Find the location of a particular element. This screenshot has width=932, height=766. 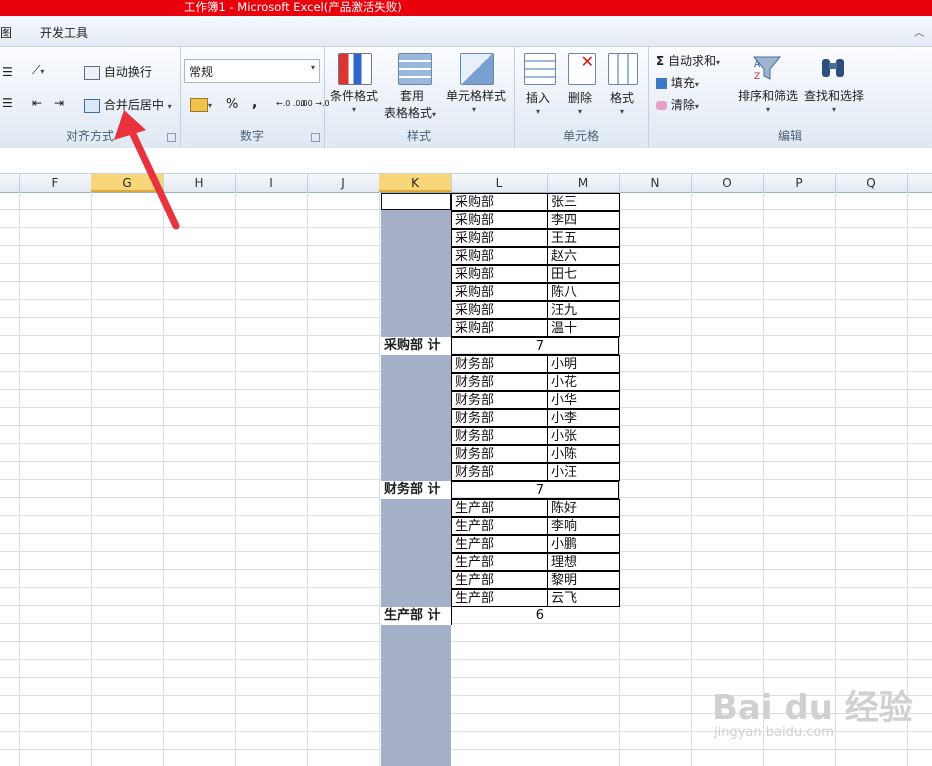

delete-button: 删除 is located at coordinates (580, 97).